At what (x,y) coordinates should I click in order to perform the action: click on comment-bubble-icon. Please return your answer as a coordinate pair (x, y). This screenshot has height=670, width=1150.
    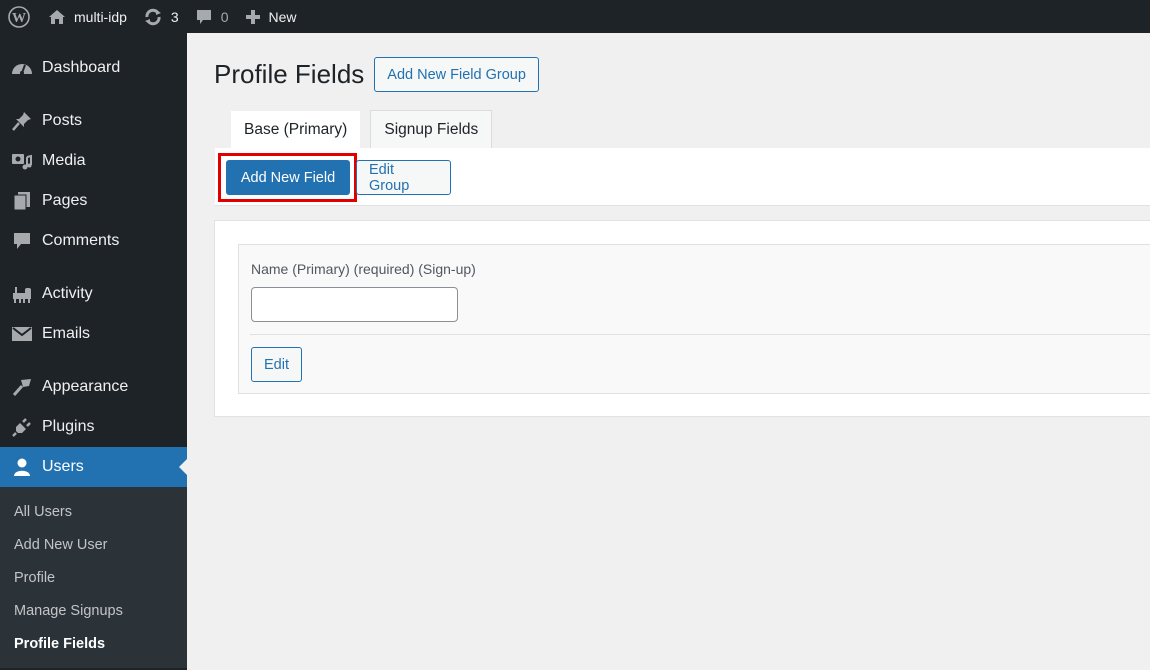
    Looking at the image, I should click on (204, 17).